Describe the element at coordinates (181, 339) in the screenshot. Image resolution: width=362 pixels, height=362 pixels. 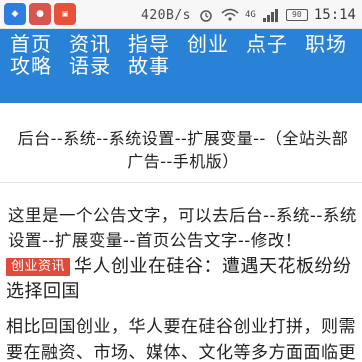
I see `article-excerpt: 相比回国创业，华人要在硅谷创业打拼，则需要在融资、市场、媒体、文化等多方面面临更` at that location.